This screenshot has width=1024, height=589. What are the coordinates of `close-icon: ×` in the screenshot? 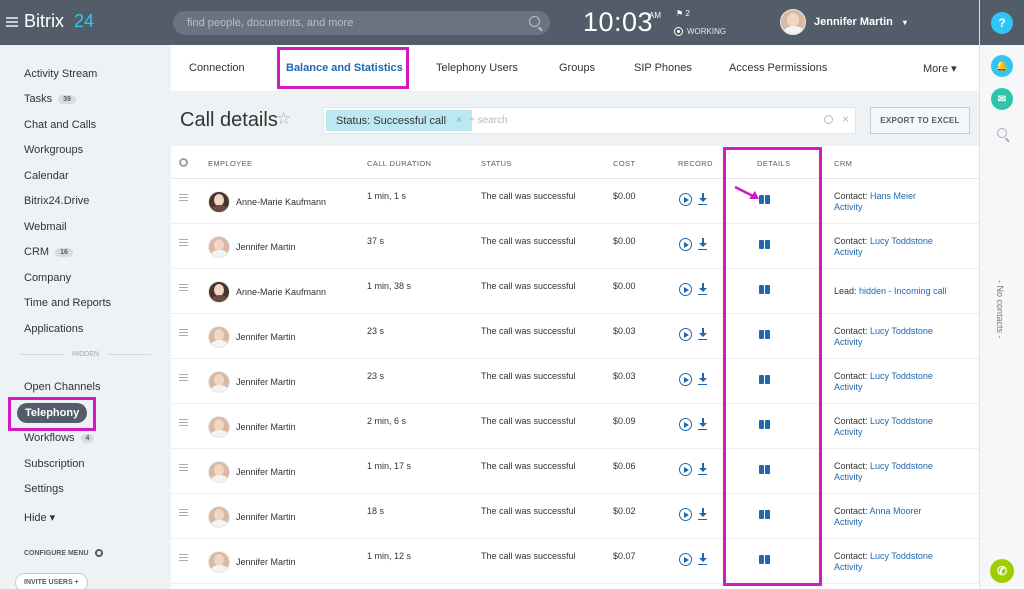 It's located at (459, 120).